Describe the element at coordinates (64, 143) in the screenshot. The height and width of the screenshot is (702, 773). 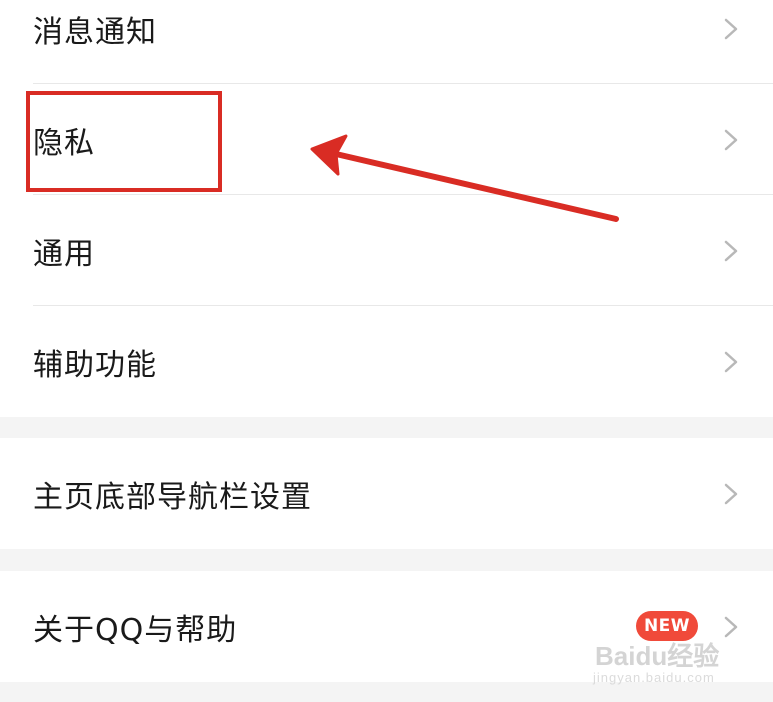
I see `setting-item-label: 隐私` at that location.